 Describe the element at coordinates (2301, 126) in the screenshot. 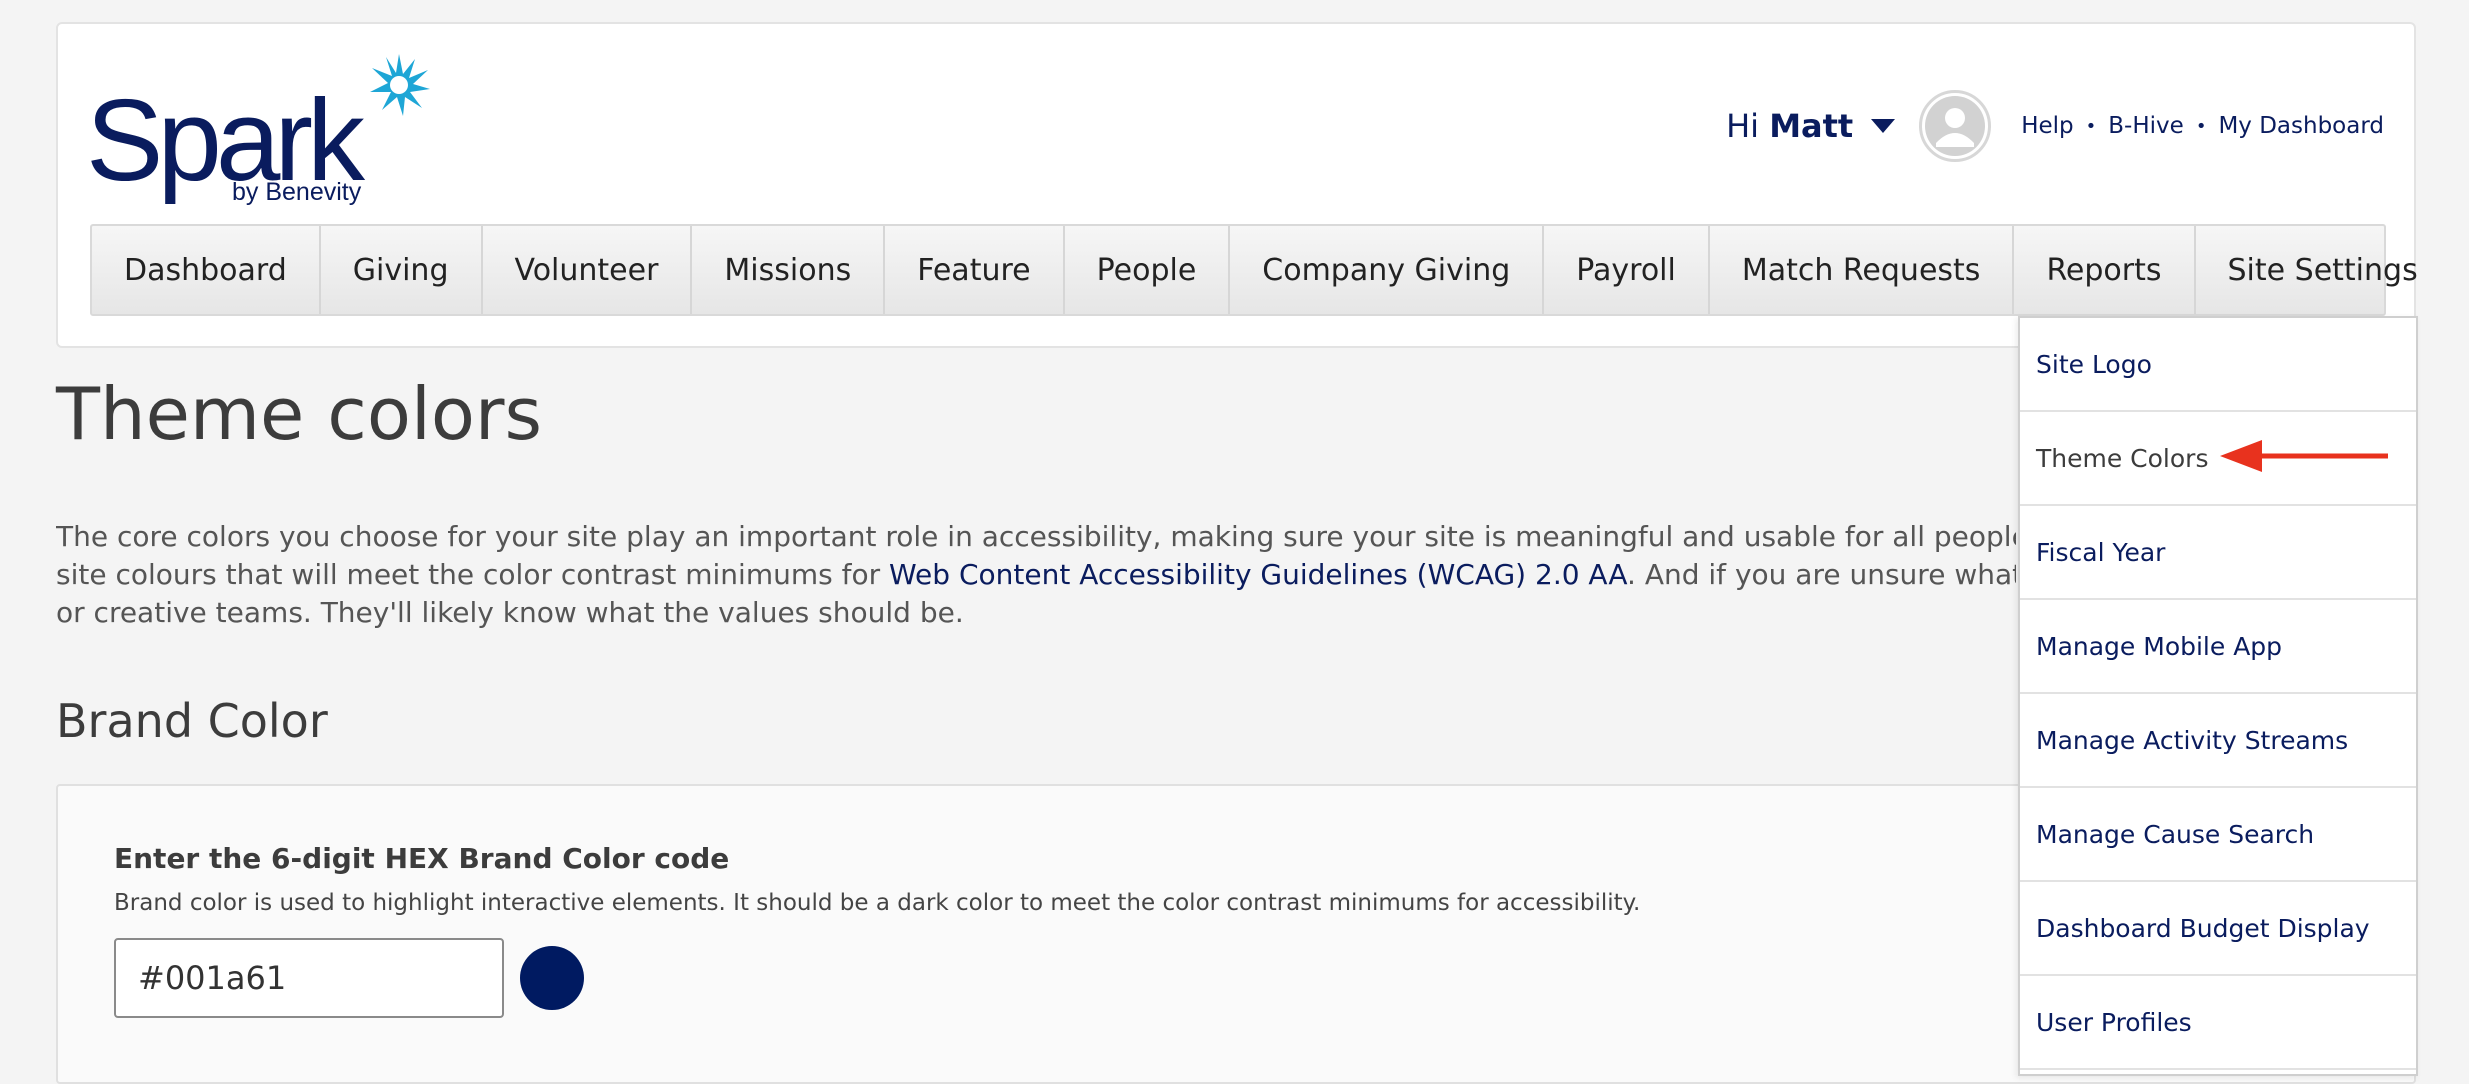

I see `my-dashboard-link: My Dashboard` at that location.